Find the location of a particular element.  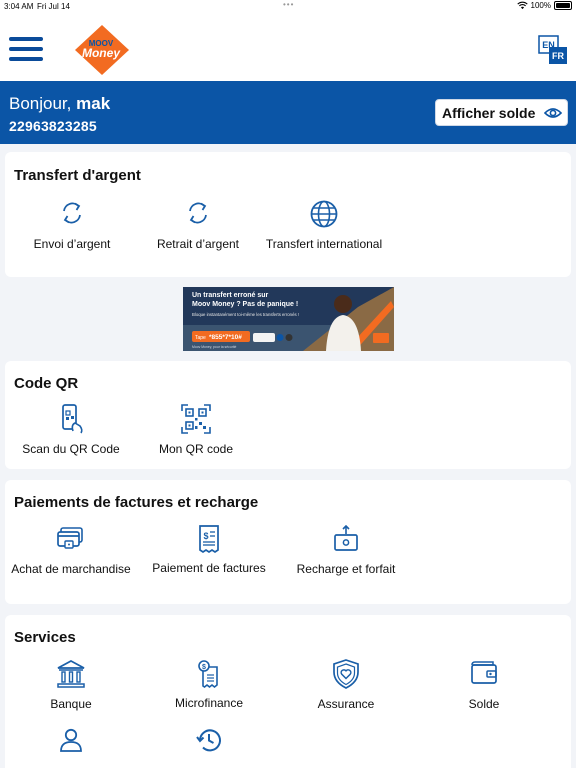

status-date: Fri Jul 14 is located at coordinates (53, 6).